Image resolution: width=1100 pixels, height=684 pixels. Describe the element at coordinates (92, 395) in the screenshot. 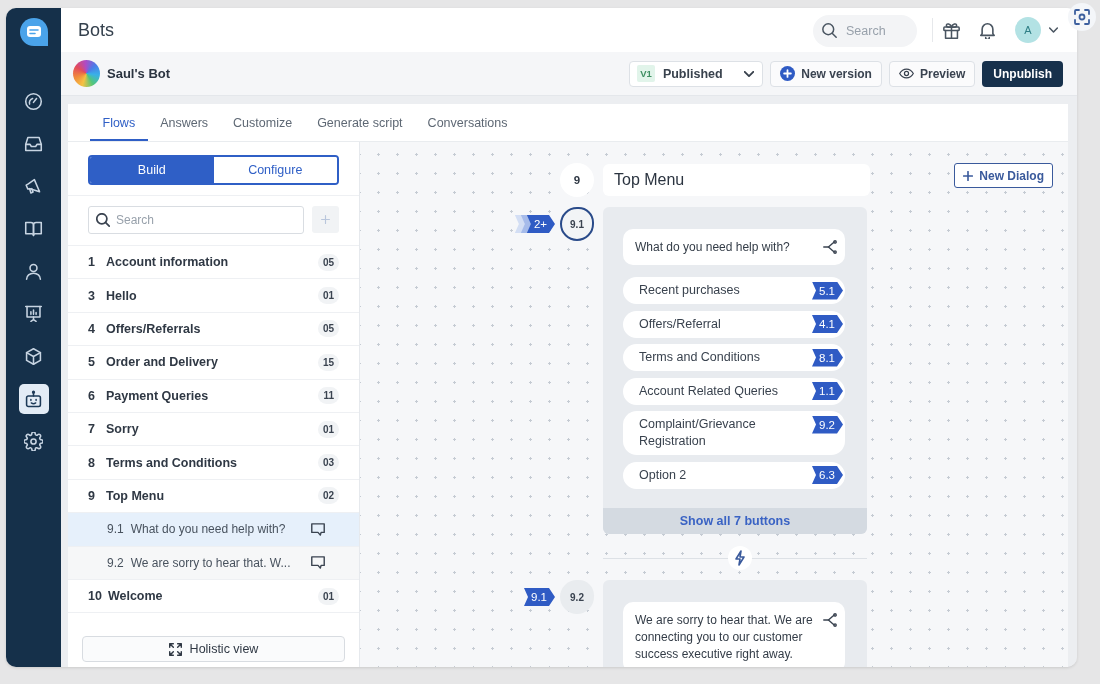

I see `flow-number: 6` at that location.